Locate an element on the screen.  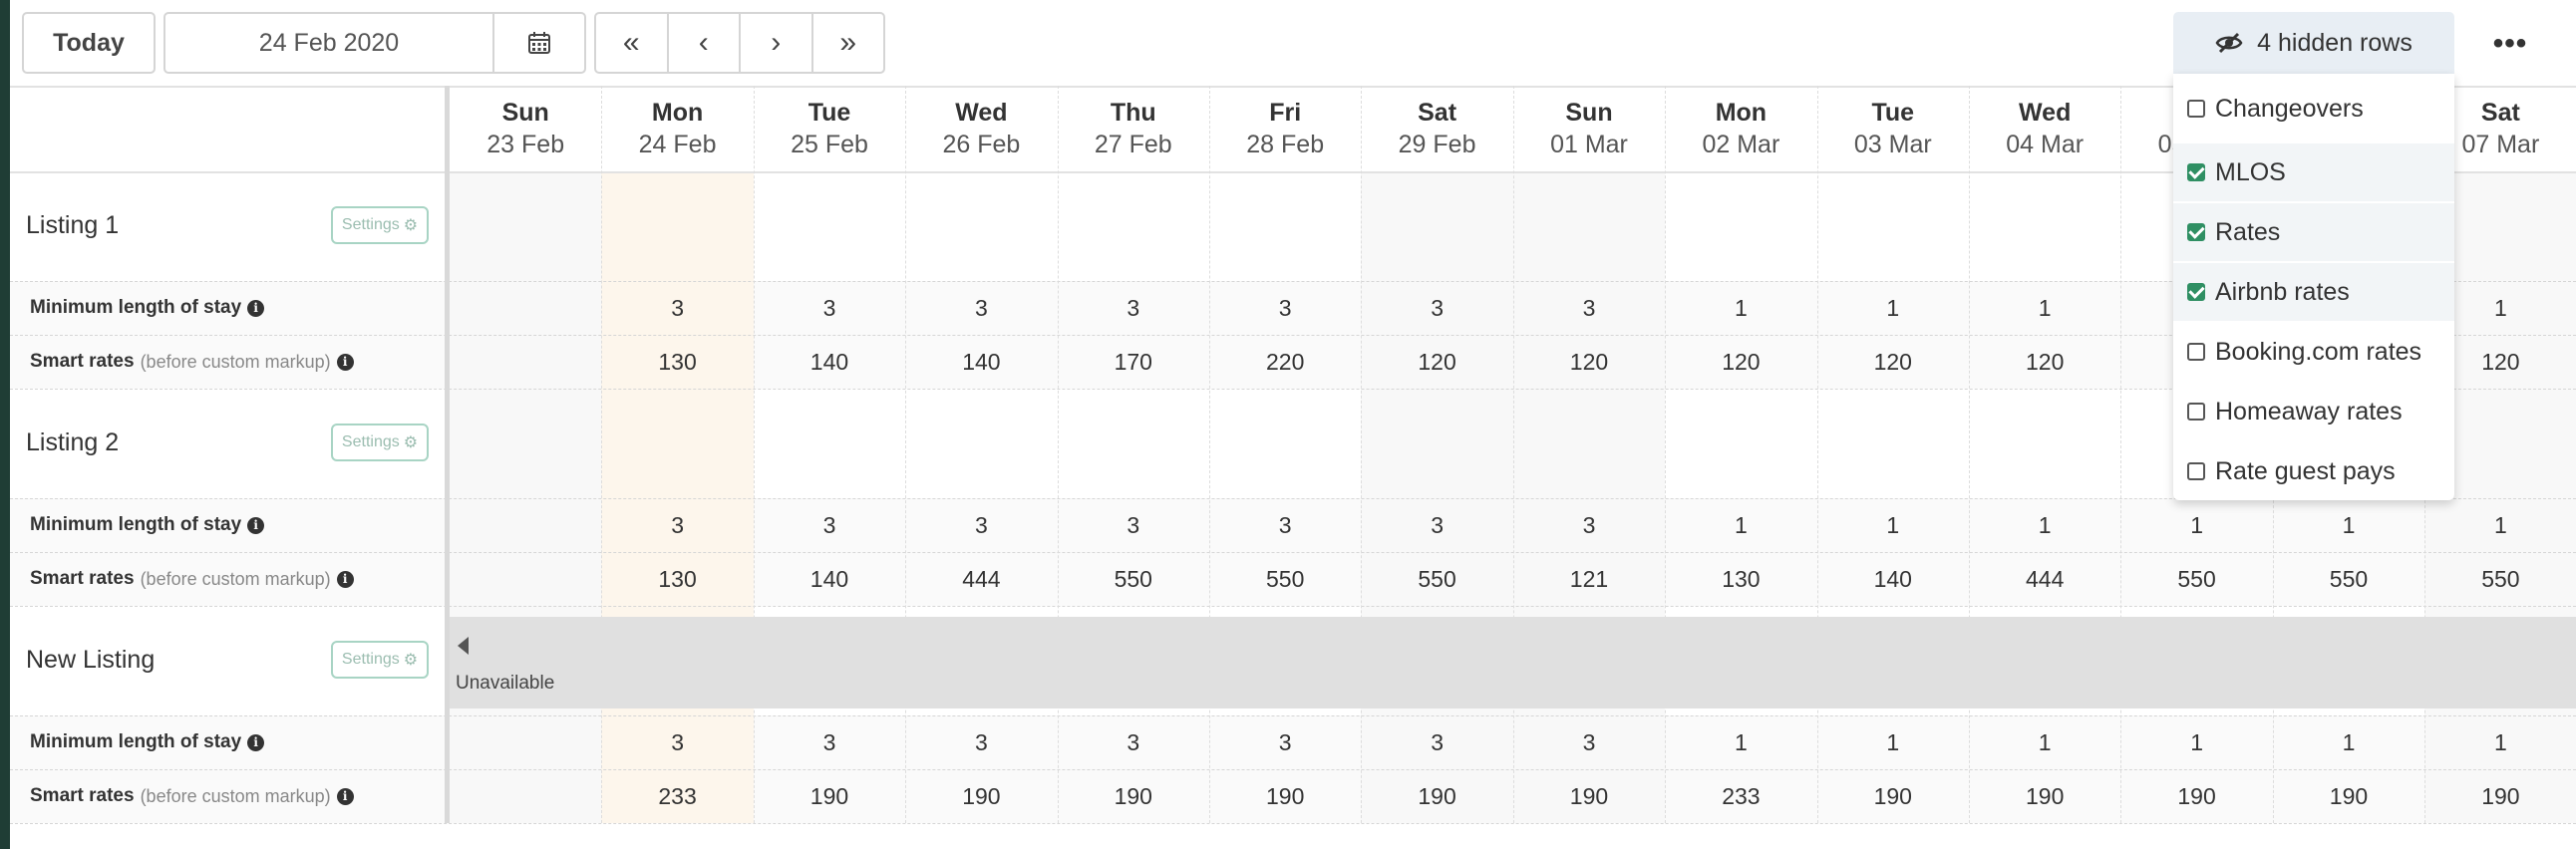
calendar-button is located at coordinates (539, 43).